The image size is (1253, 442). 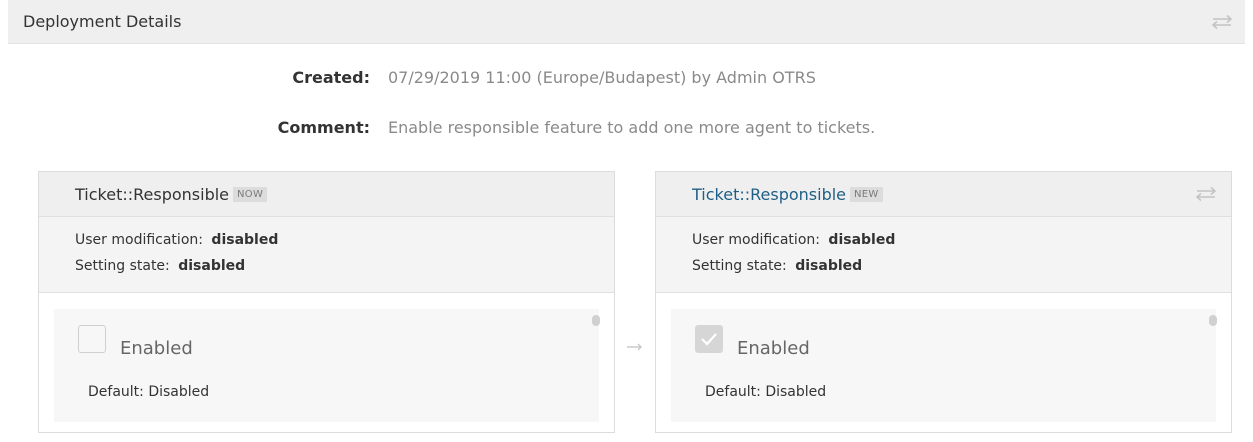 I want to click on comment-label: Comment:, so click(x=323, y=127).